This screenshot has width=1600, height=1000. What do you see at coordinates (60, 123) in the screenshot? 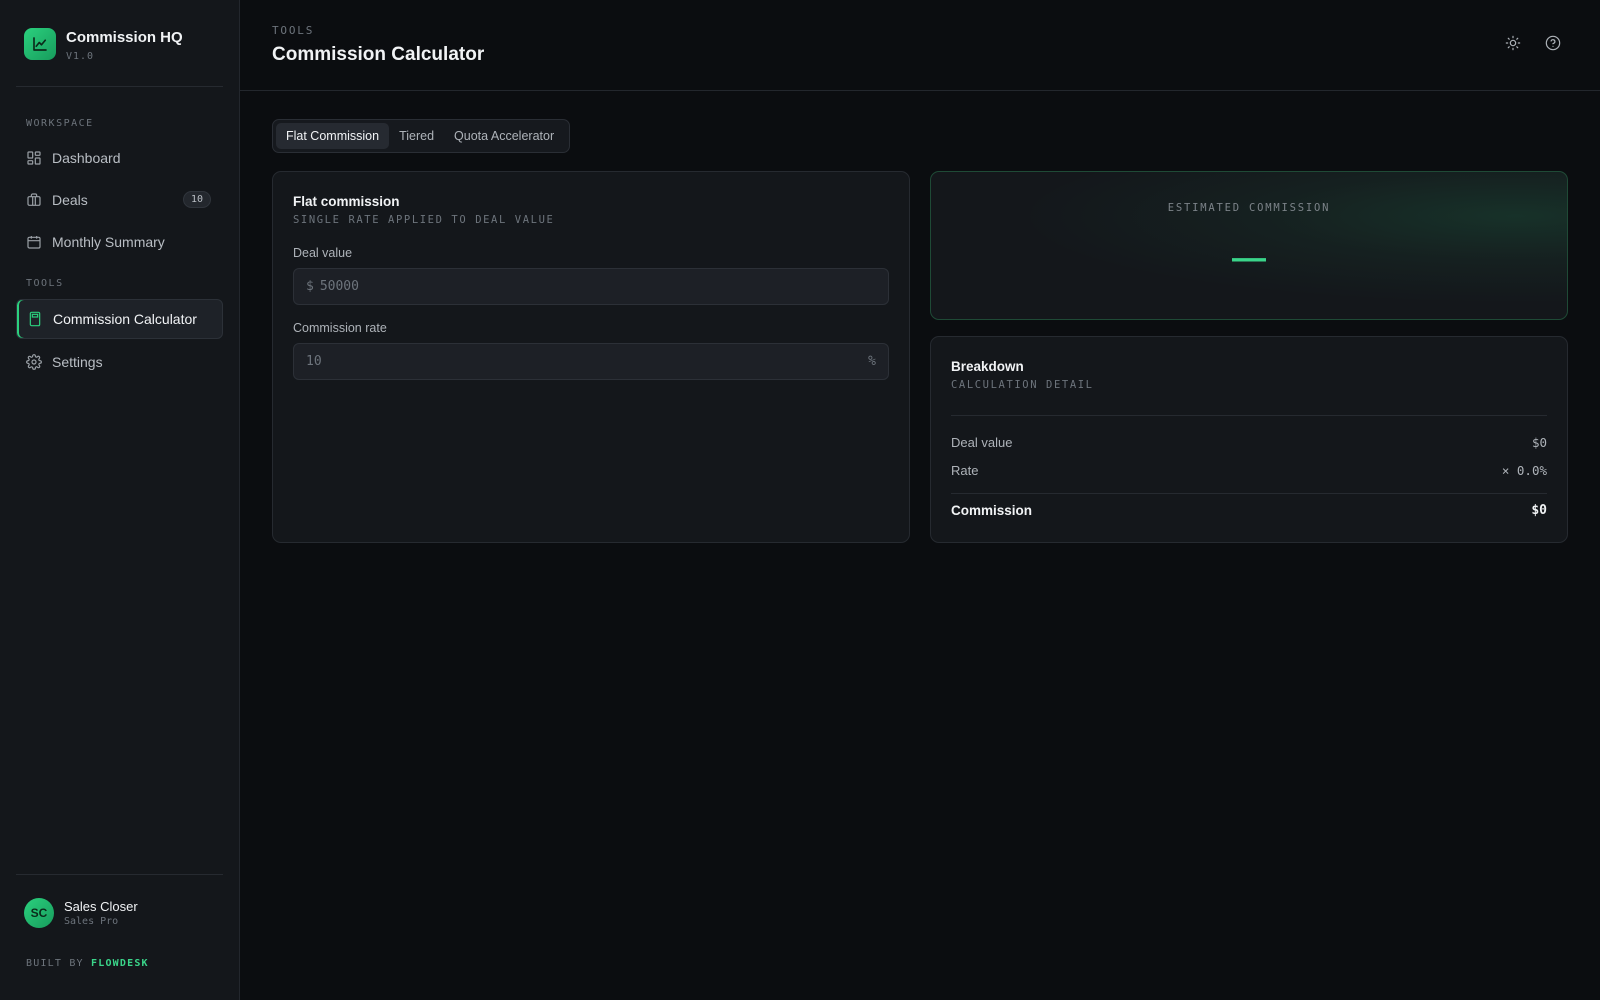
I see `section-label-workspace: WORKSPACE` at bounding box center [60, 123].